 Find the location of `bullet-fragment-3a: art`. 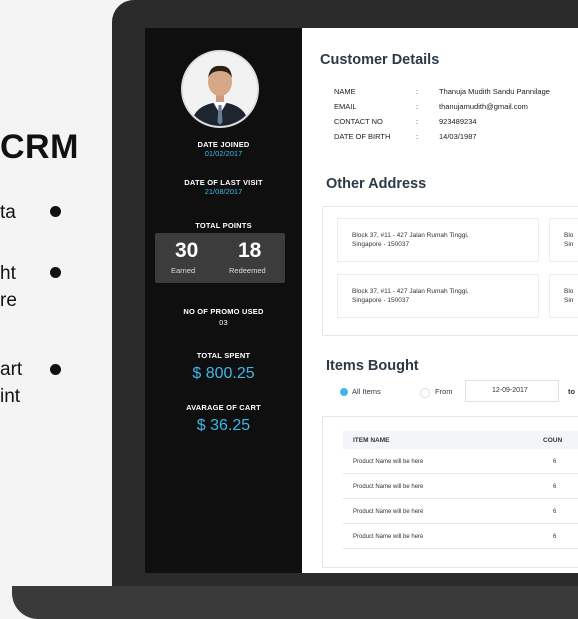

bullet-fragment-3a: art is located at coordinates (11, 369).